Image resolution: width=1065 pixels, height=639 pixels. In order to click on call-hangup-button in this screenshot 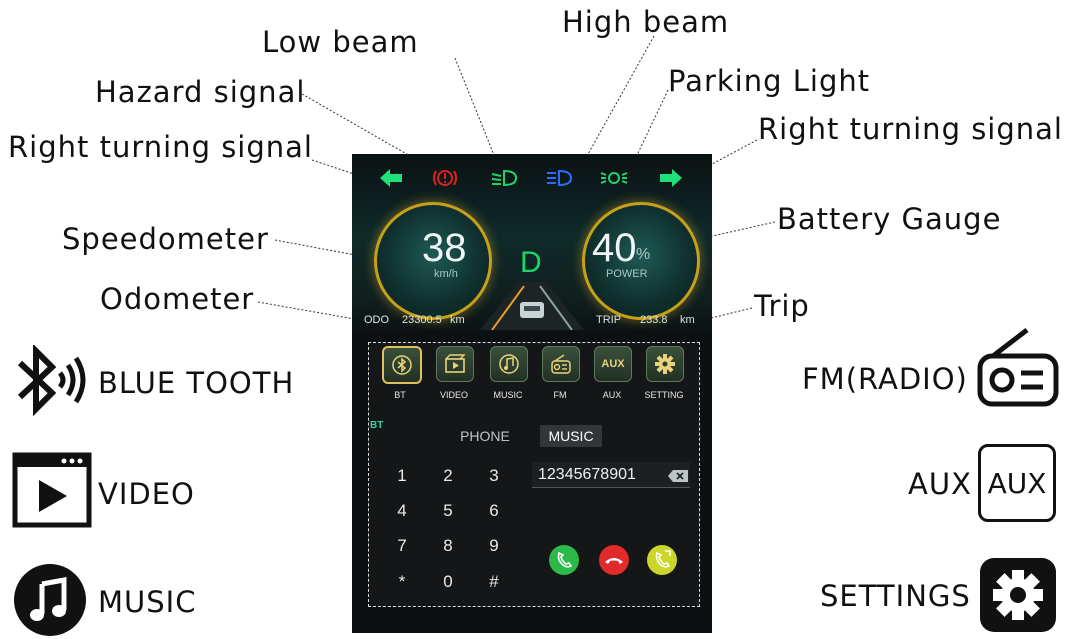, I will do `click(614, 560)`.